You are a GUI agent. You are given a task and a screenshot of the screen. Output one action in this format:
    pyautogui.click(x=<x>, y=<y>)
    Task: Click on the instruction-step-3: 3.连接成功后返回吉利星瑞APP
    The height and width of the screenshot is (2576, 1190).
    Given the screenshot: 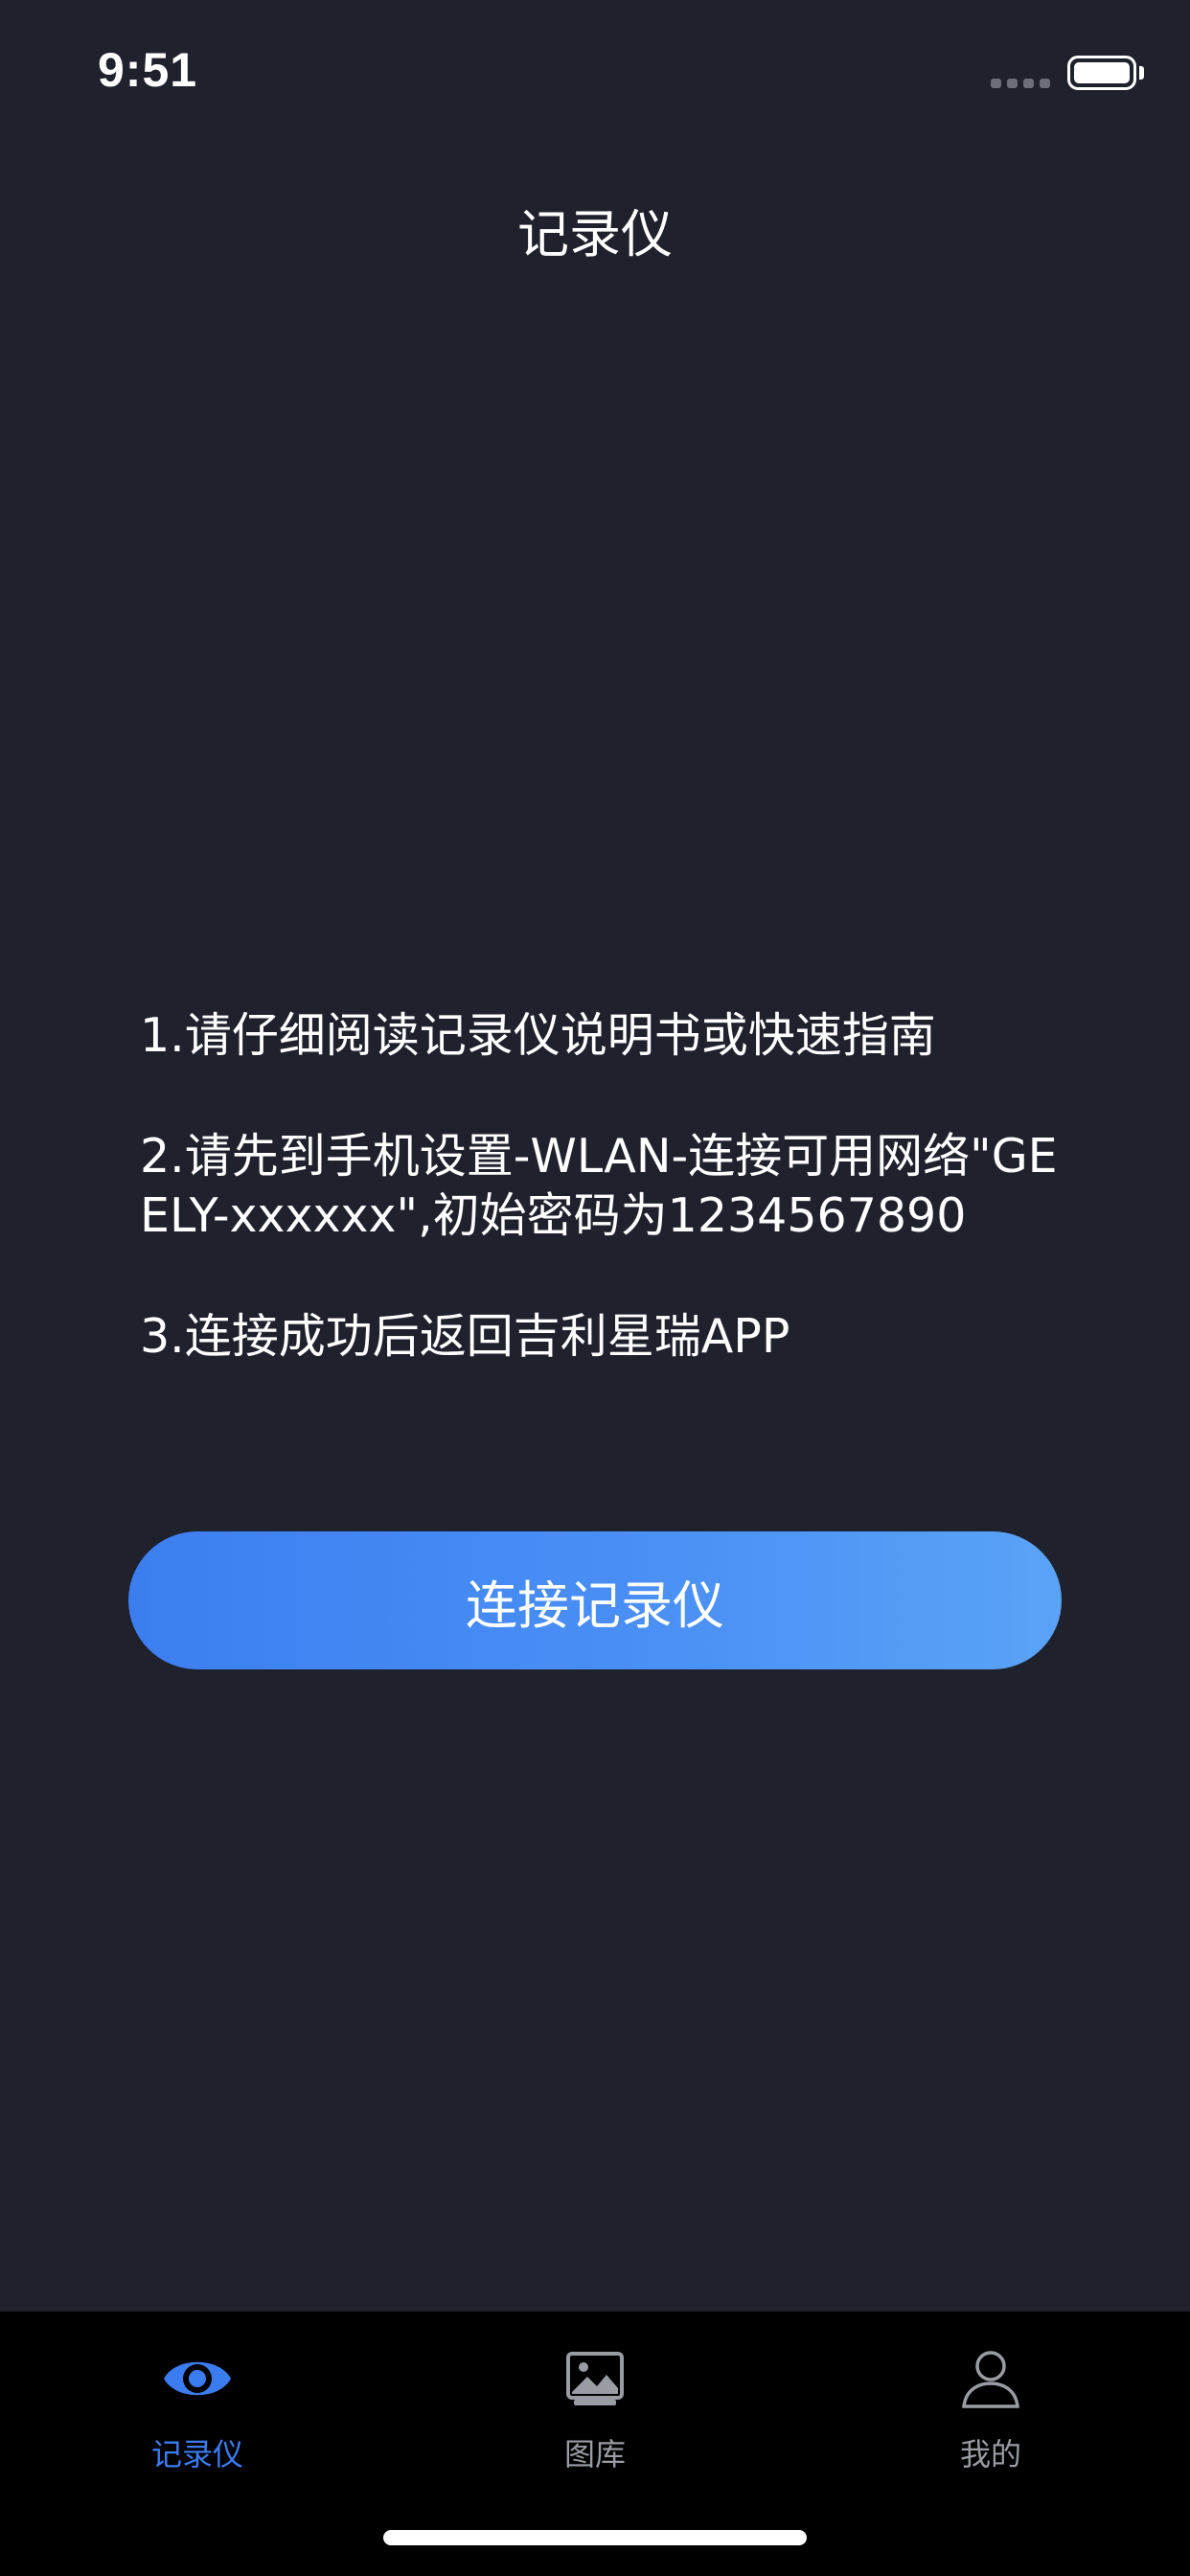 What is the action you would take?
    pyautogui.click(x=465, y=1336)
    